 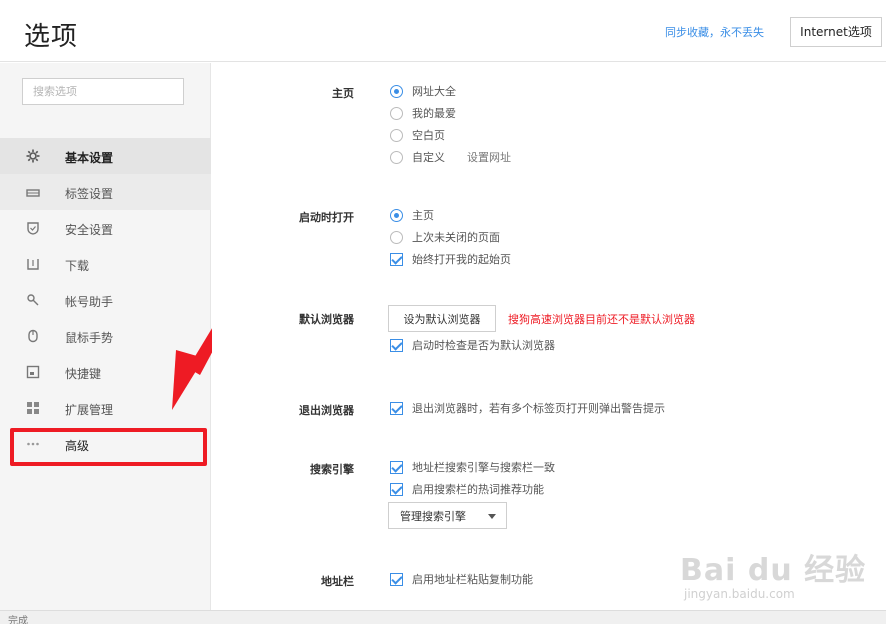 I want to click on sidebar-item-label: 扩展管理, so click(x=89, y=410).